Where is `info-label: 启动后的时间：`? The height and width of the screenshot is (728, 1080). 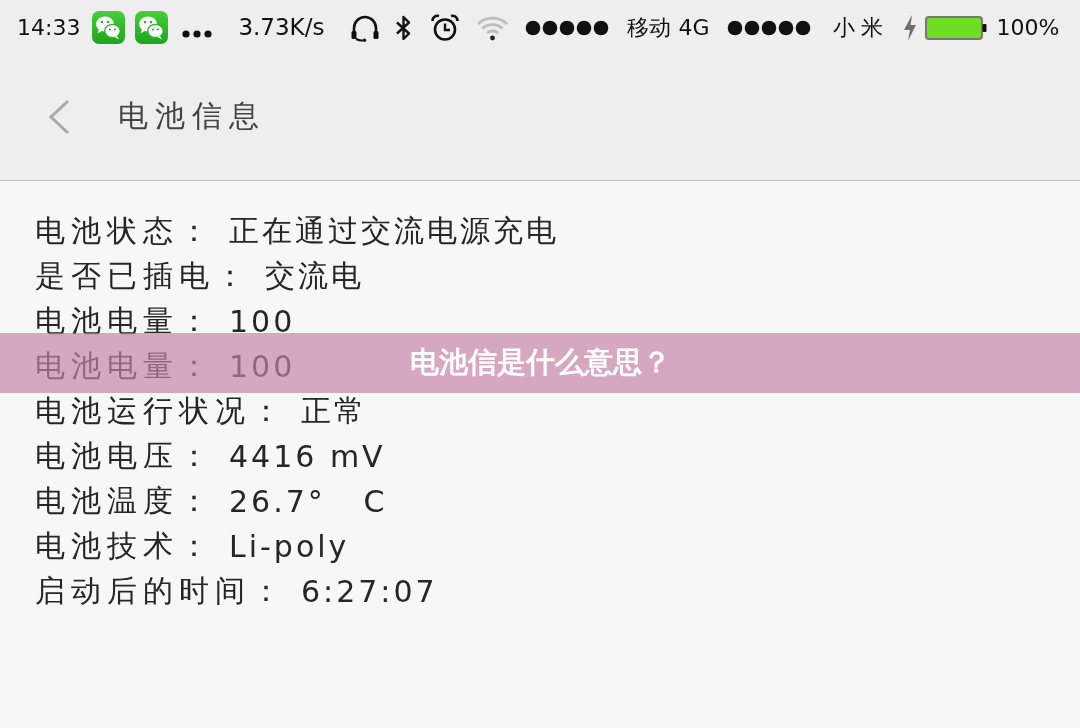 info-label: 启动后的时间： is located at coordinates (161, 591).